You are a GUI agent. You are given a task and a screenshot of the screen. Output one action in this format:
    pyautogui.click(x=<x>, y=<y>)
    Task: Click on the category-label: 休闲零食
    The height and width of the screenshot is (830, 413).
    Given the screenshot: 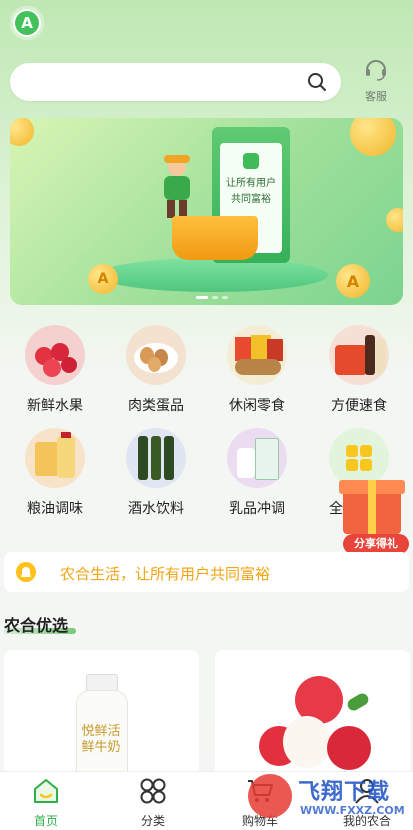 What is the action you would take?
    pyautogui.click(x=257, y=406)
    